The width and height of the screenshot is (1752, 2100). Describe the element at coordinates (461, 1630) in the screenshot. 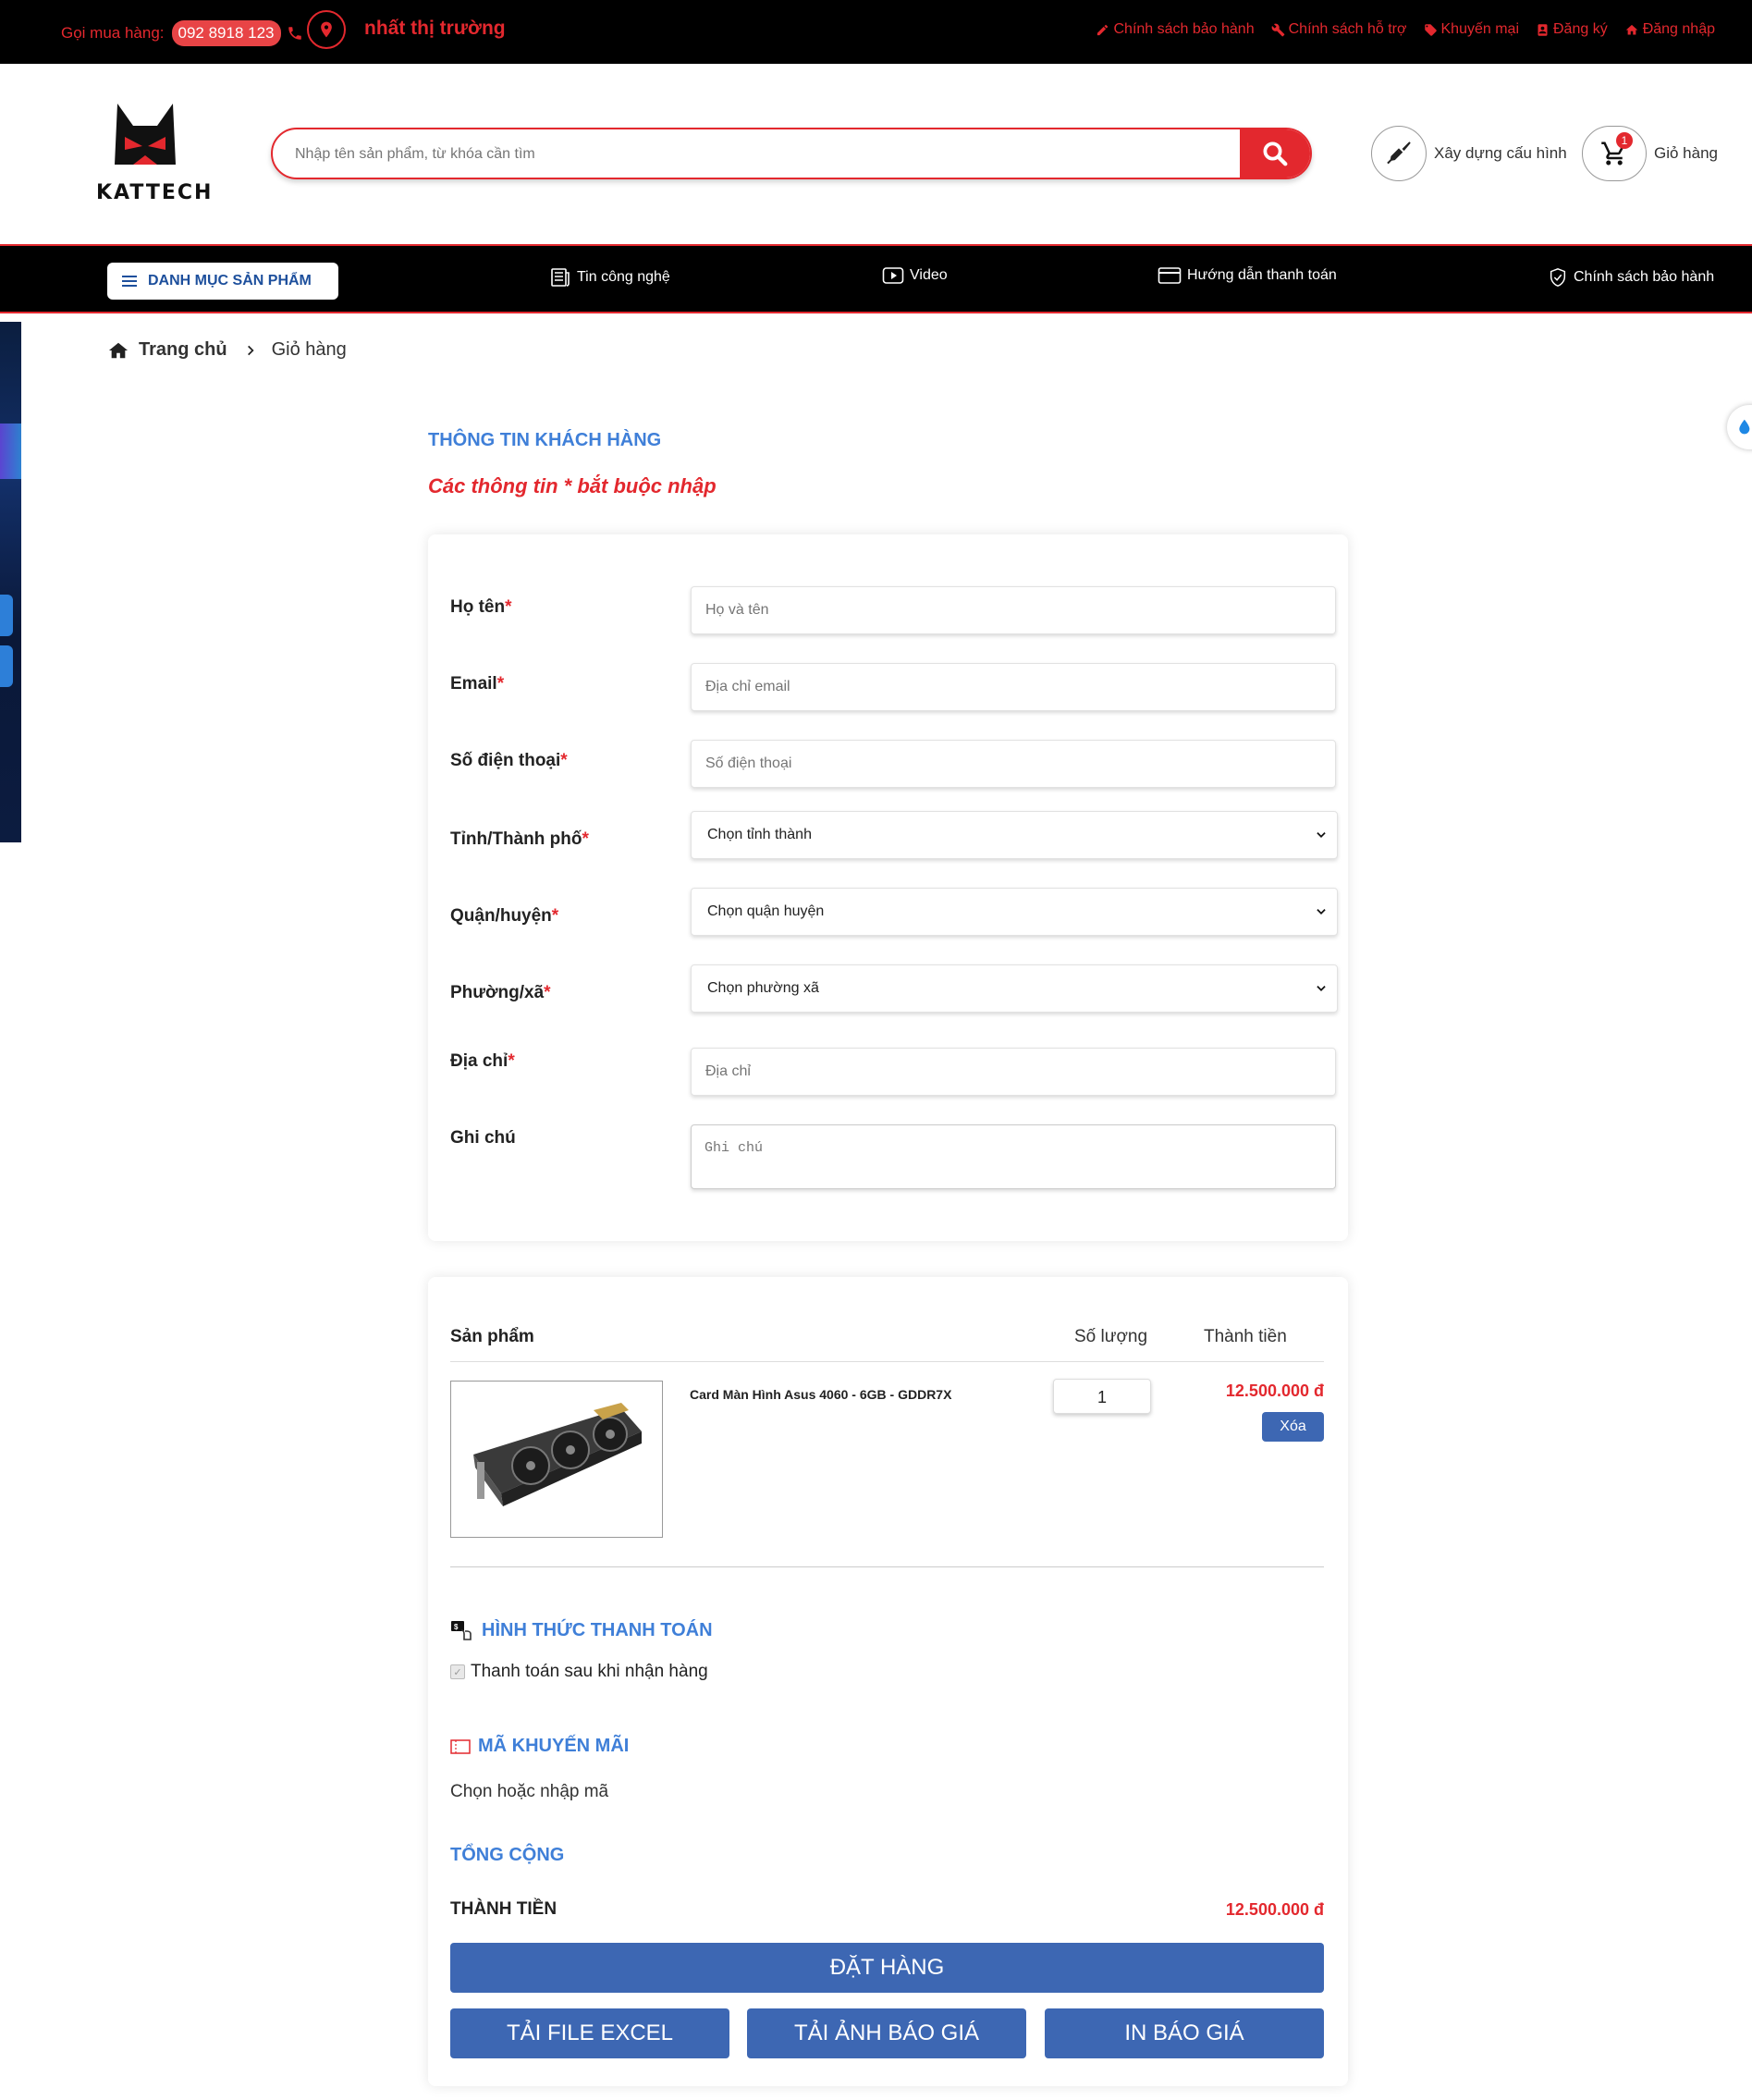

I see `cash-hand-icon: $` at that location.